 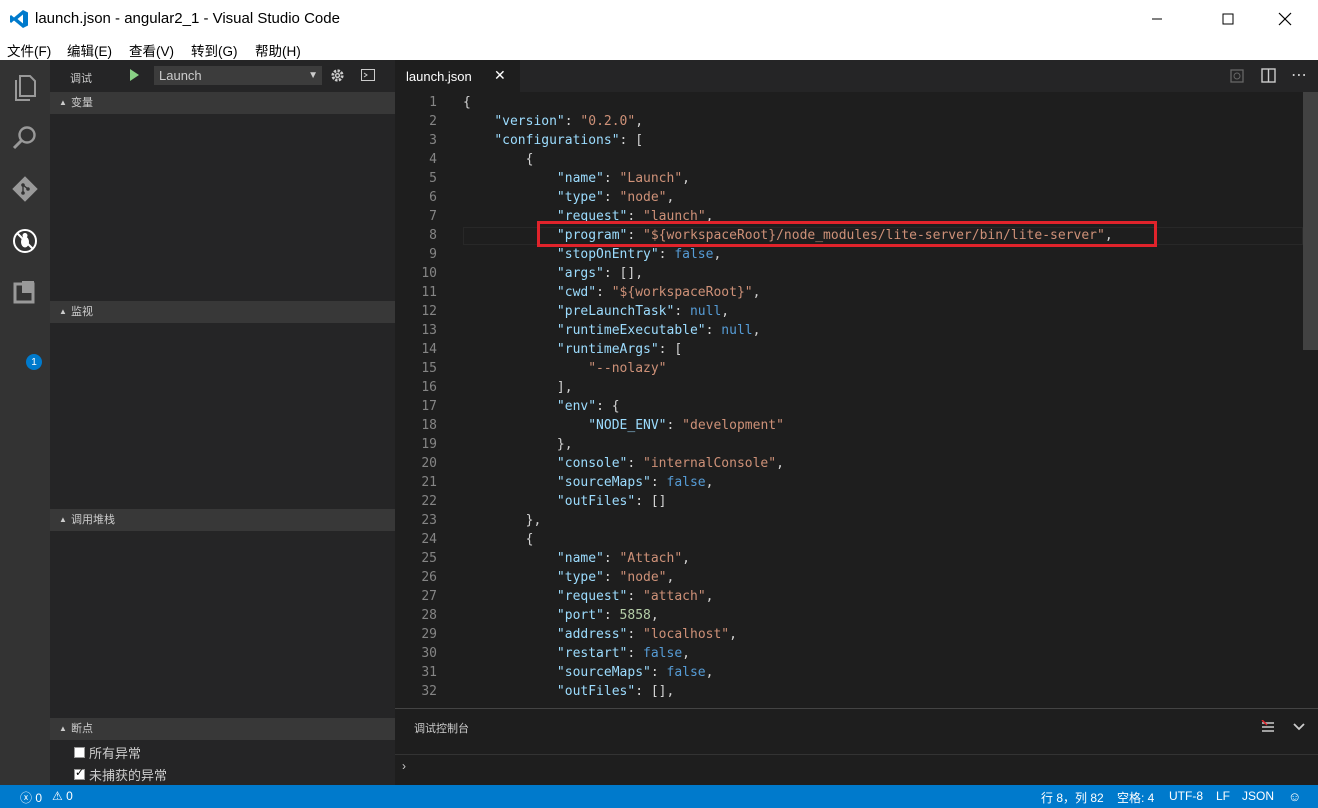 I want to click on console-input-divider, so click(x=856, y=754).